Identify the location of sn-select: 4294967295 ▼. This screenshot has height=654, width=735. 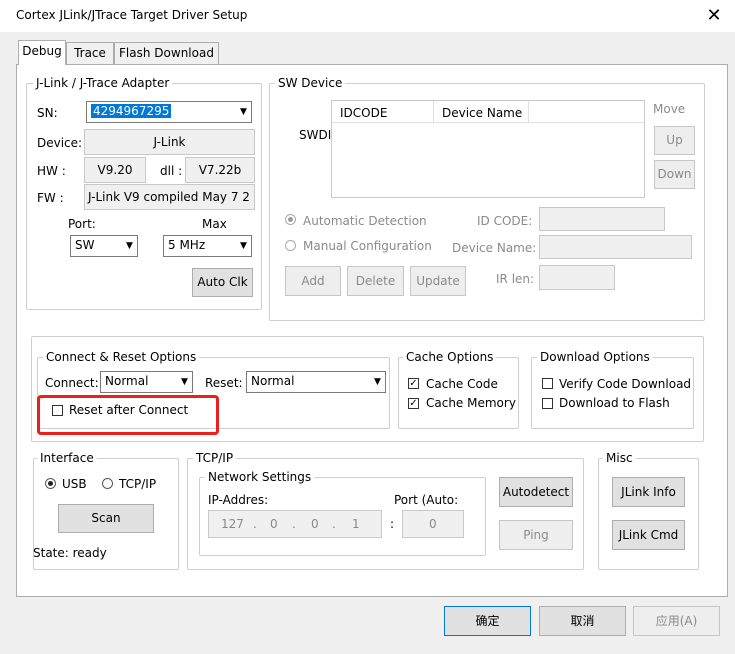
(169, 112).